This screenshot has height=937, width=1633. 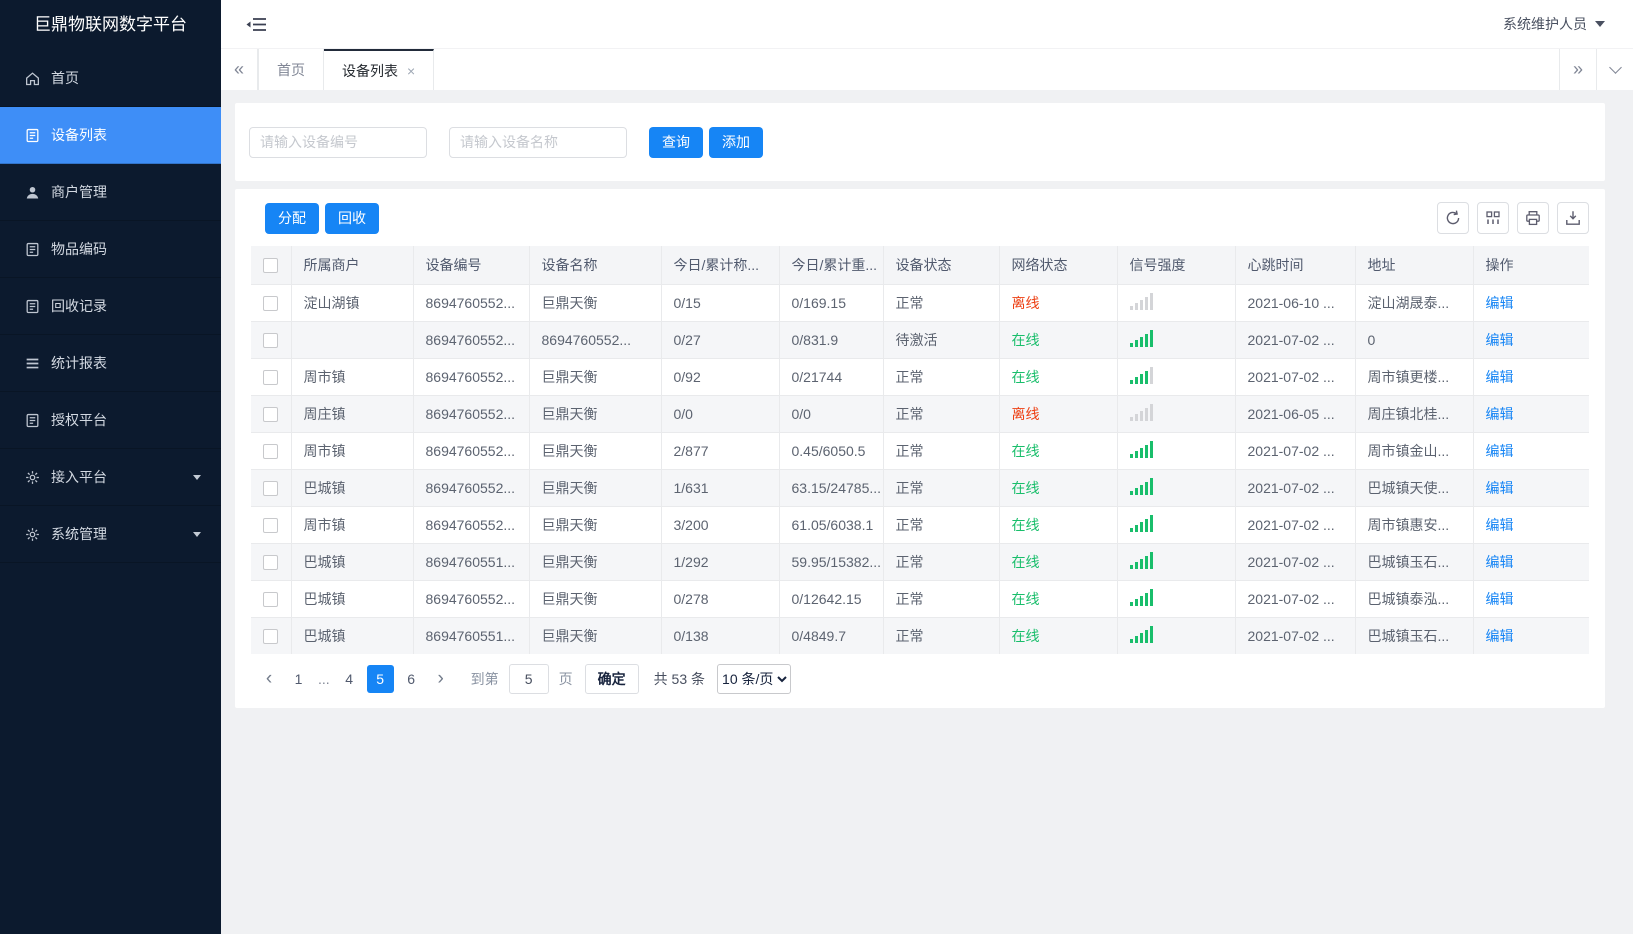 What do you see at coordinates (754, 679) in the screenshot?
I see `page-size-select: 10 条/页` at bounding box center [754, 679].